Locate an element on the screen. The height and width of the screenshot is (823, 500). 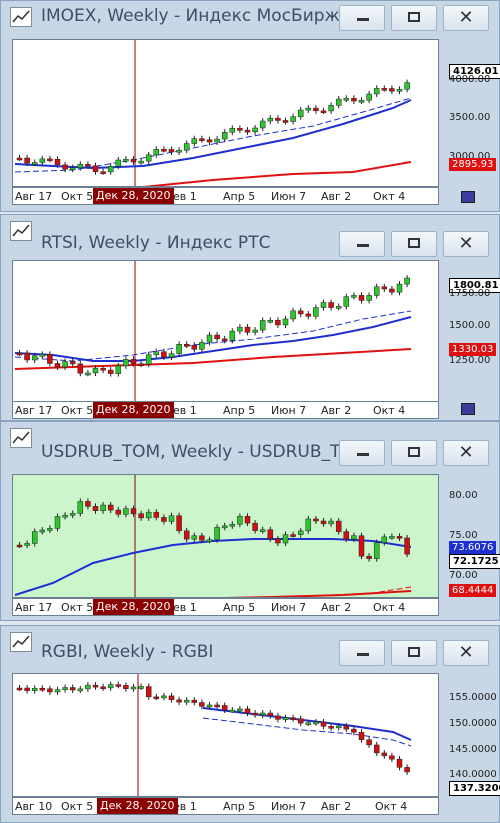
y-tick-label: 4000.00 is located at coordinates (470, 79).